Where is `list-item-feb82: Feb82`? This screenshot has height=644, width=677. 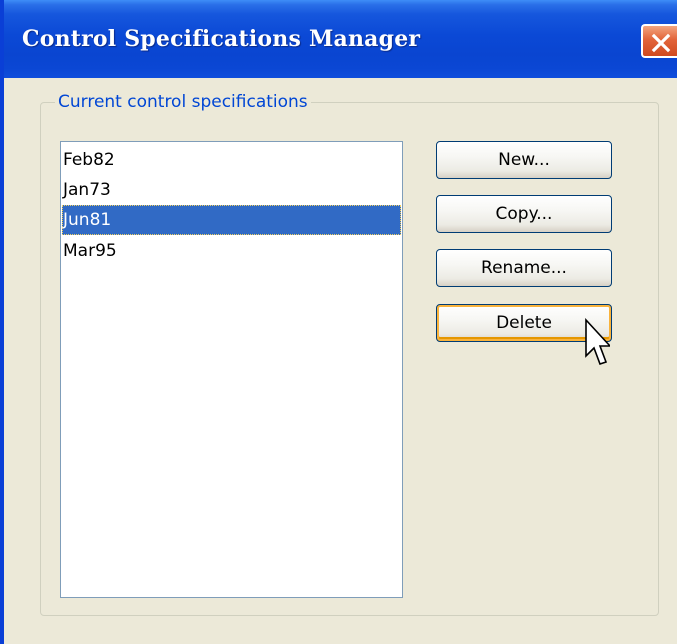 list-item-feb82: Feb82 is located at coordinates (231, 160).